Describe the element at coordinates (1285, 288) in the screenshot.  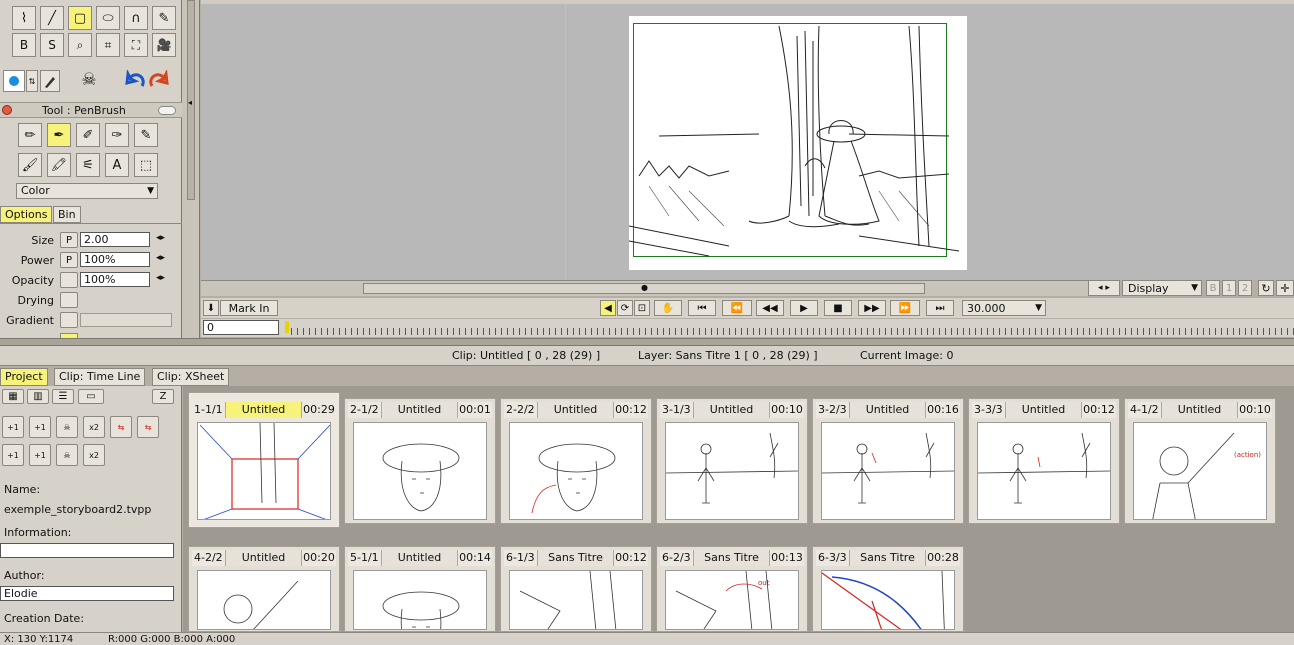
I see `center-view-icon: ✛` at that location.